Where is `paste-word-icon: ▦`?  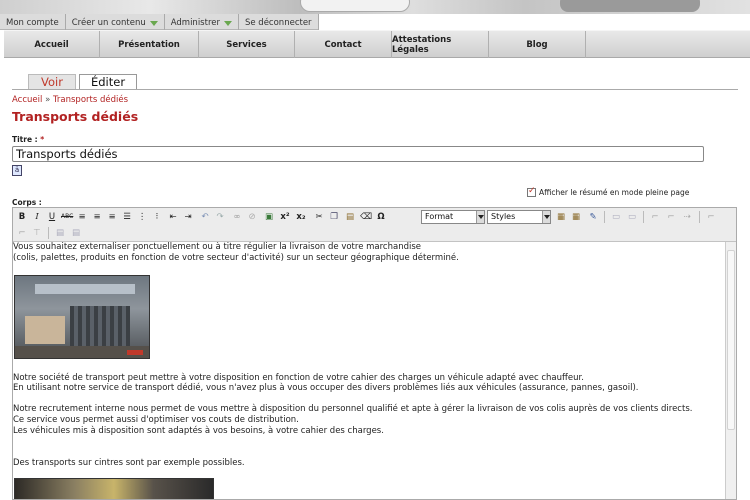
paste-word-icon: ▦ is located at coordinates (576, 217).